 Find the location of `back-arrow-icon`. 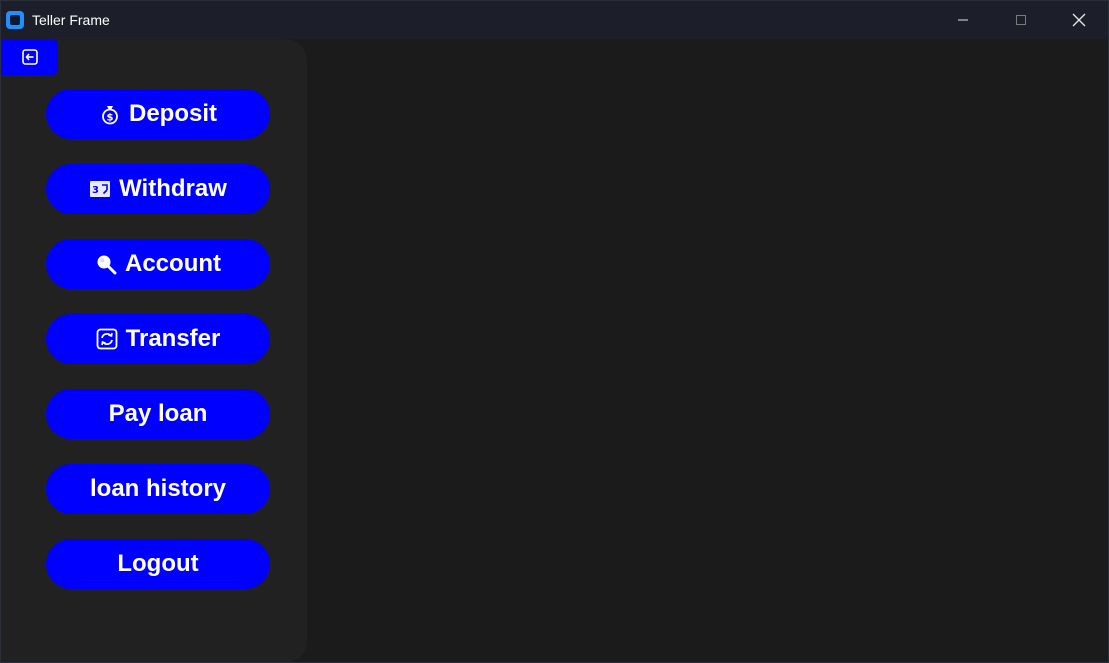

back-arrow-icon is located at coordinates (29, 57).